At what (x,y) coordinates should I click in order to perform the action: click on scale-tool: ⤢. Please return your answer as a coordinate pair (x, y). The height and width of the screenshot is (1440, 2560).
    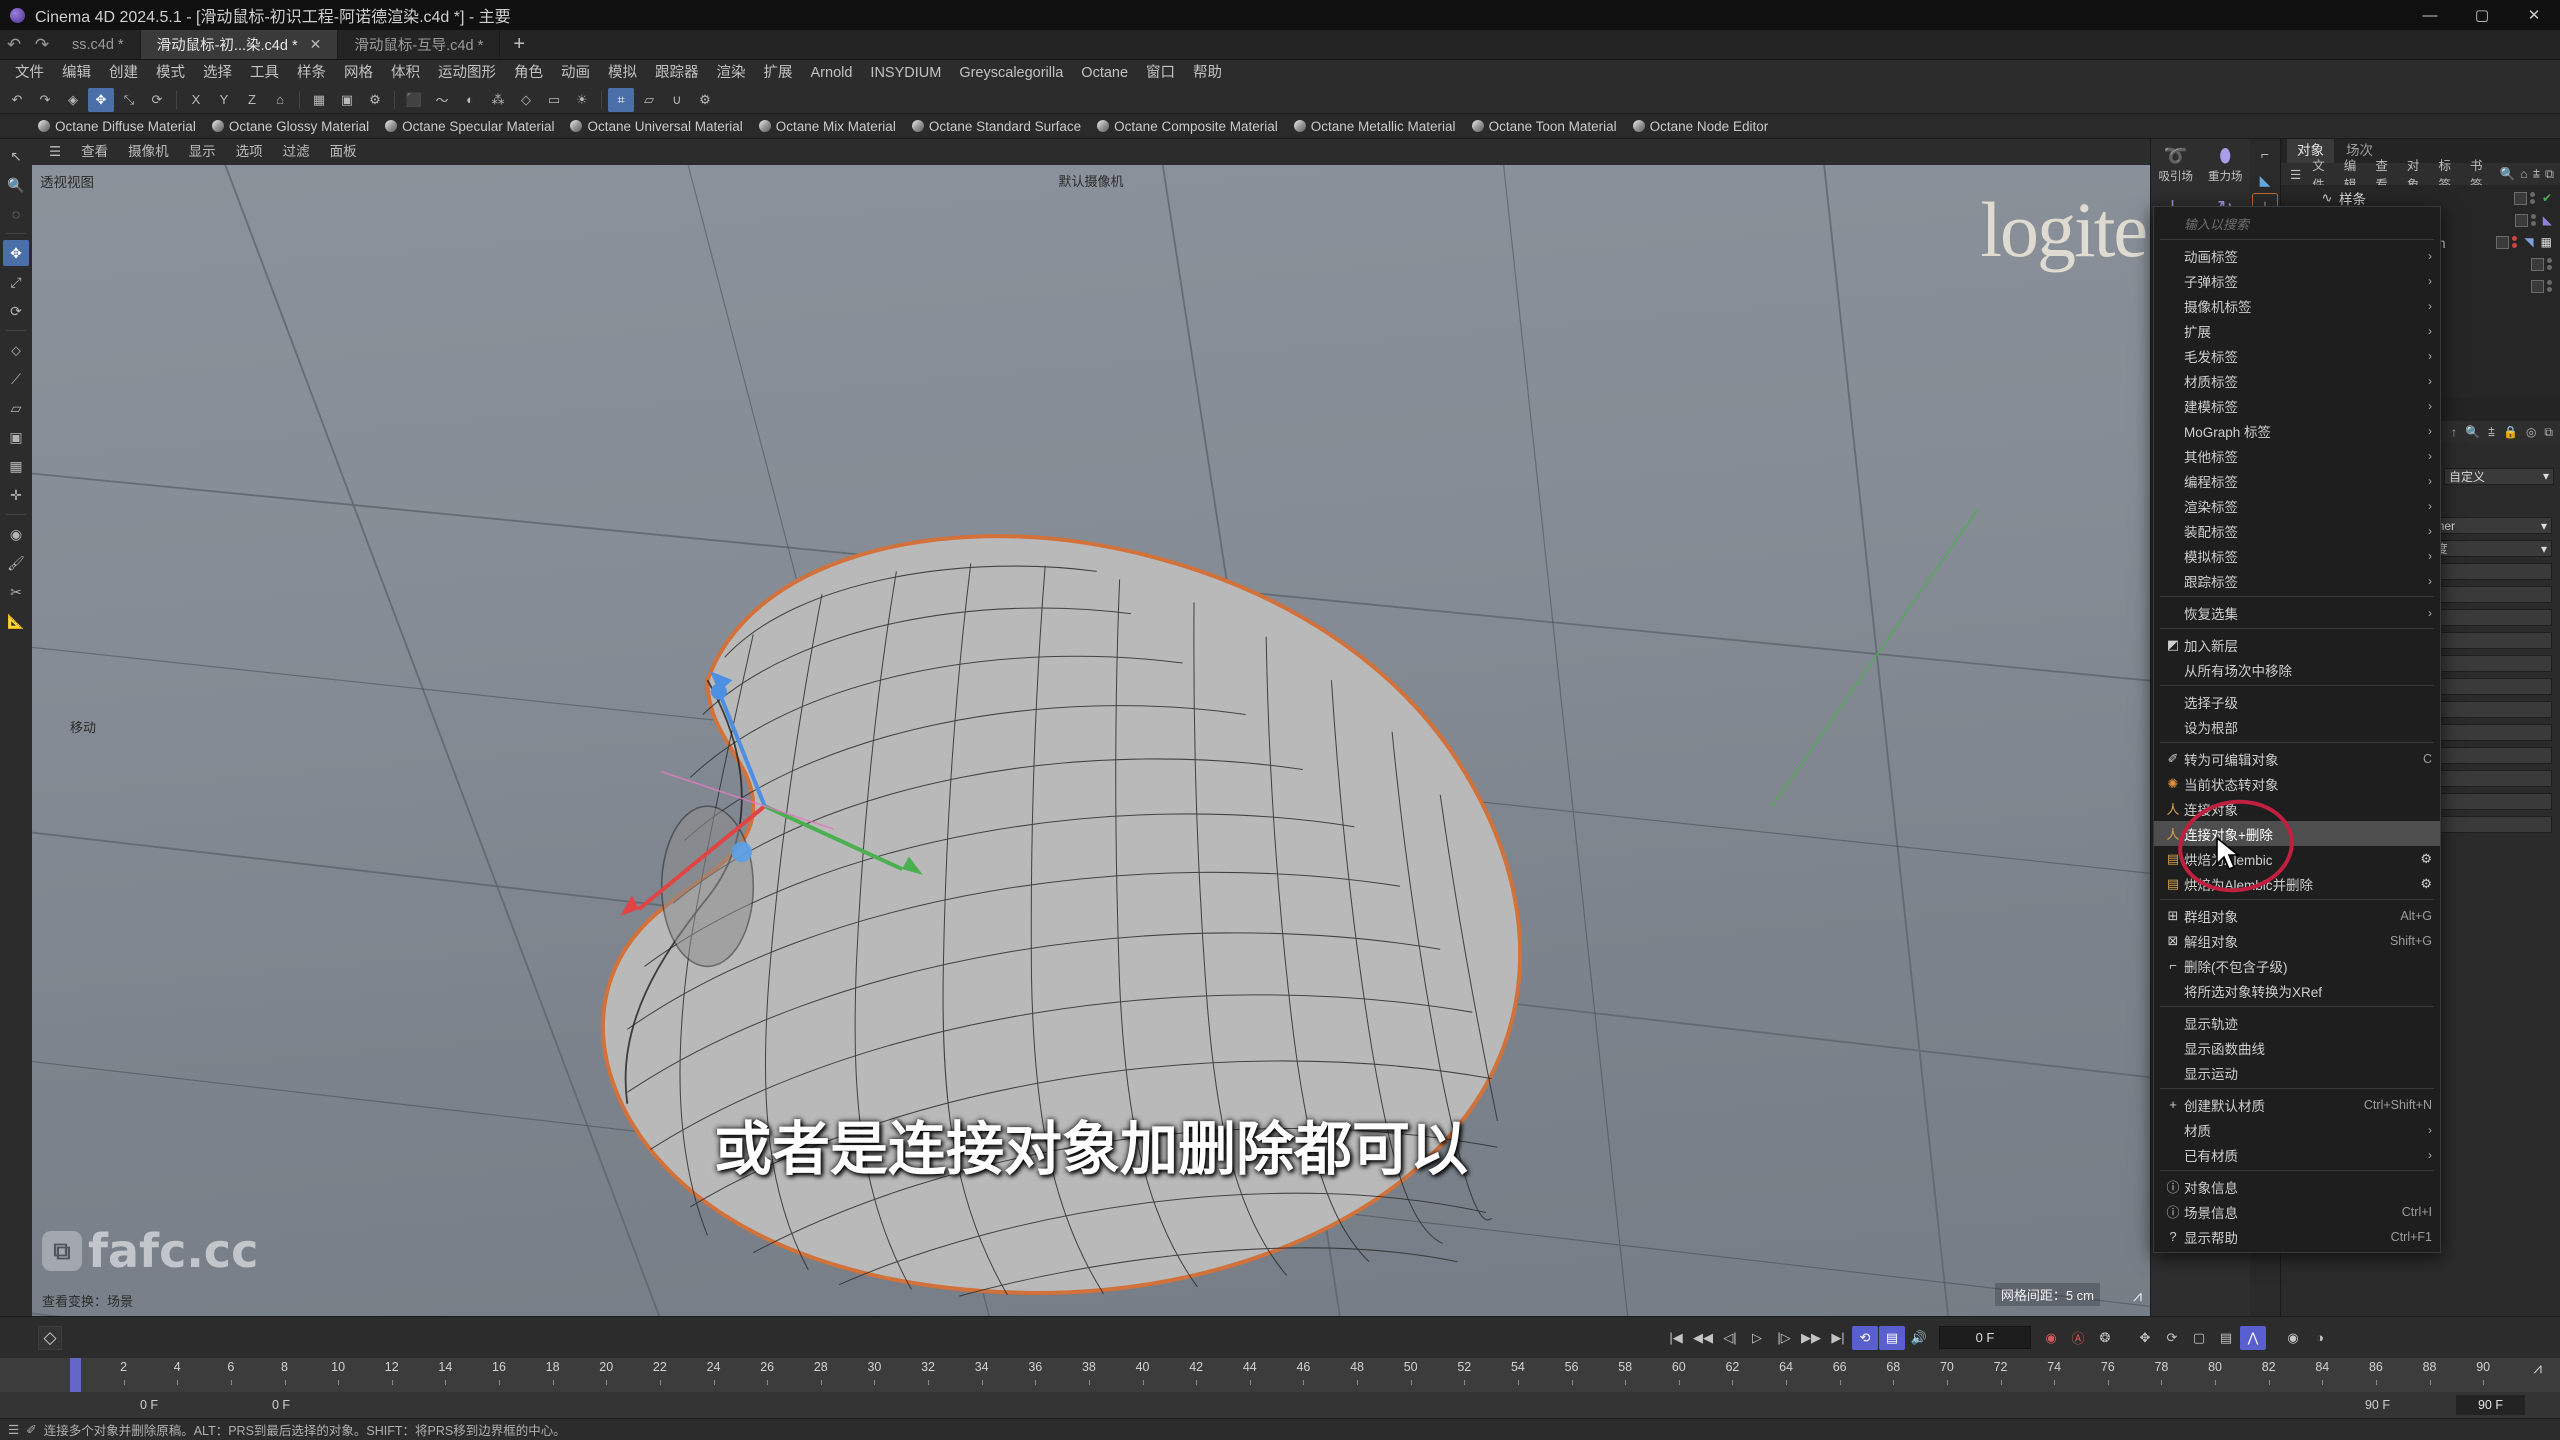
    Looking at the image, I should click on (16, 282).